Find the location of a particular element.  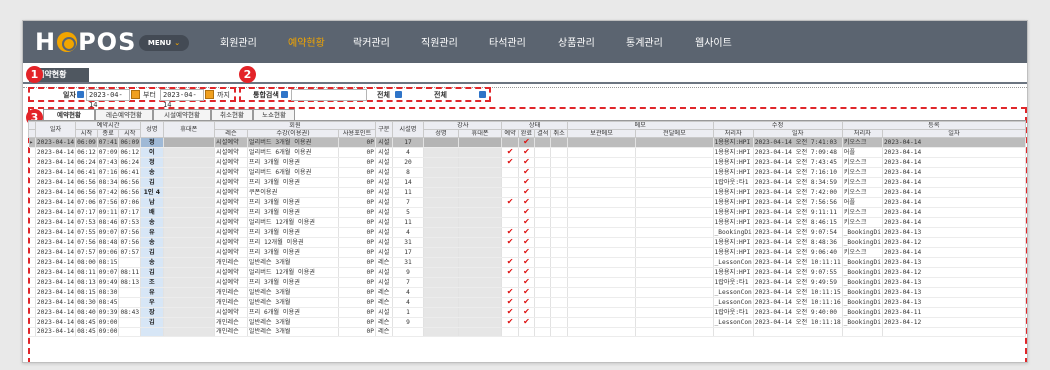

cell-member-name: 남 is located at coordinates (152, 202).